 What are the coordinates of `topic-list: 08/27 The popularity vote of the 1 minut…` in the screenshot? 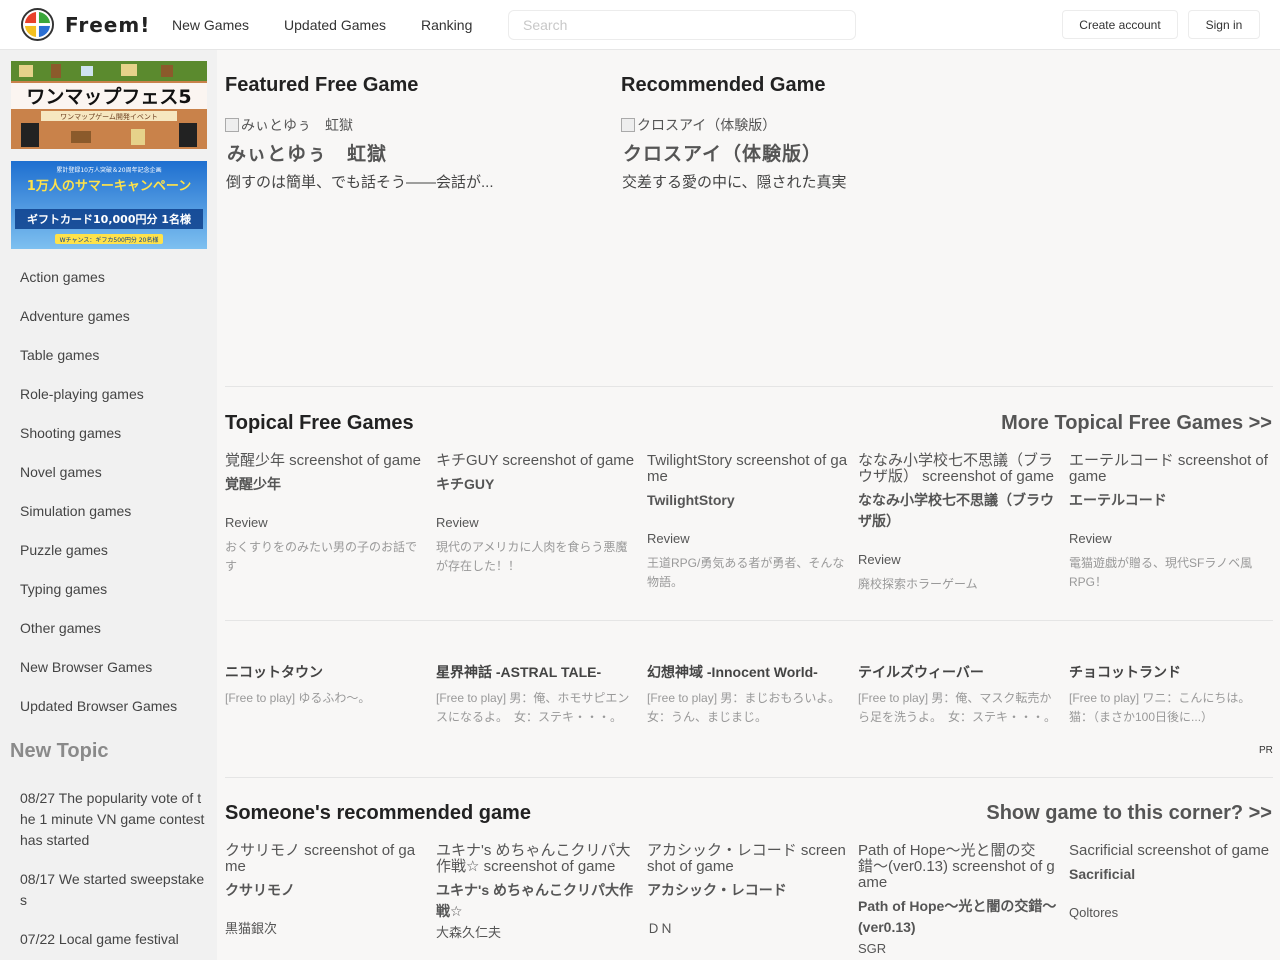 It's located at (112, 874).